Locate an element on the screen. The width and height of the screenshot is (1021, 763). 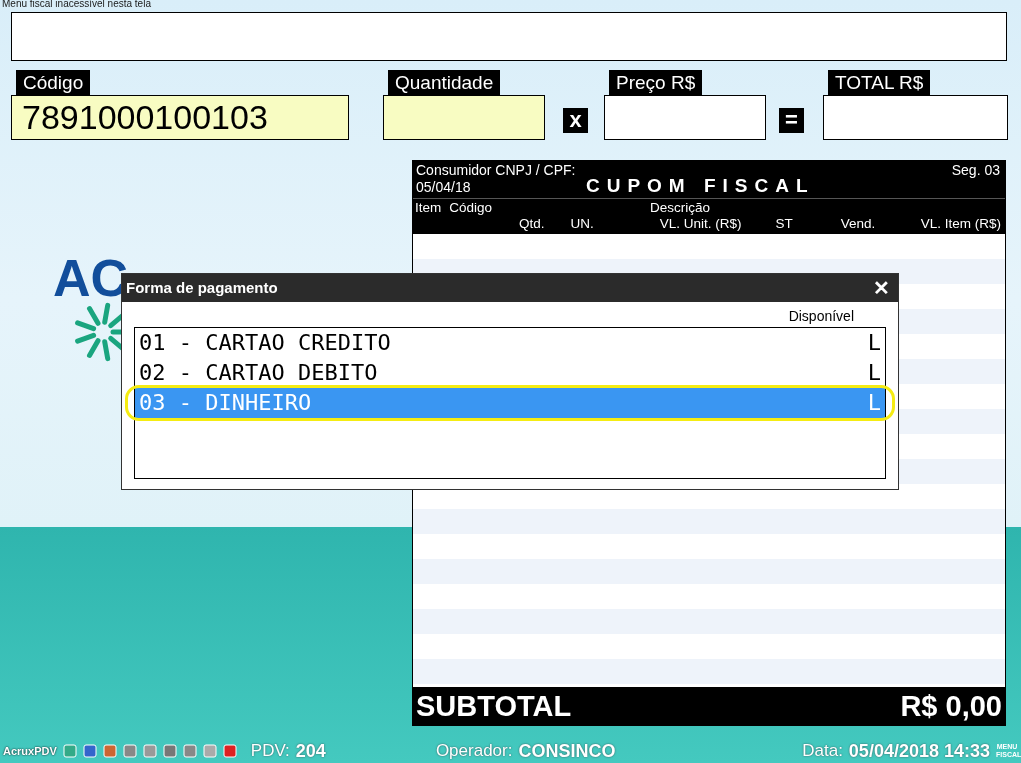
column-header: VL. Item (R$) is located at coordinates (960, 224).